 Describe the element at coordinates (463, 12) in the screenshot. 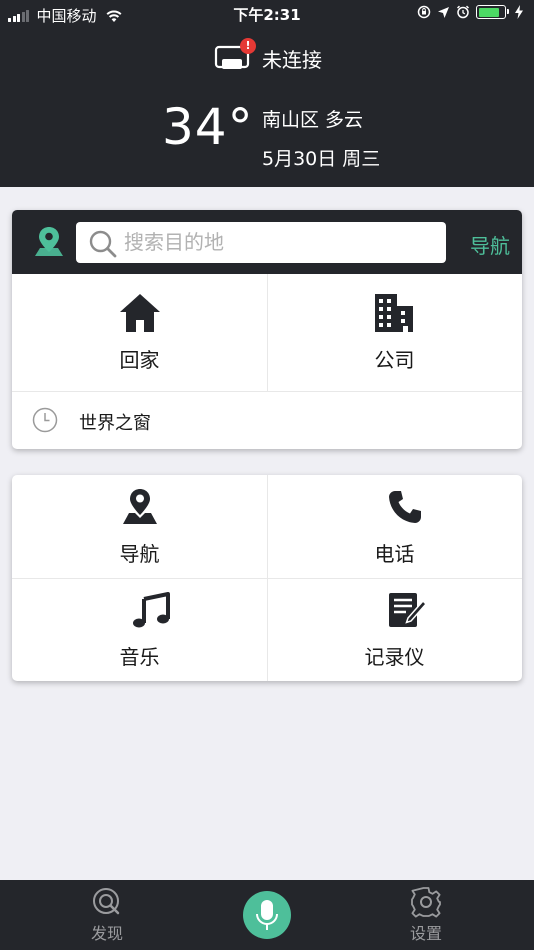

I see `alarm-icon` at that location.